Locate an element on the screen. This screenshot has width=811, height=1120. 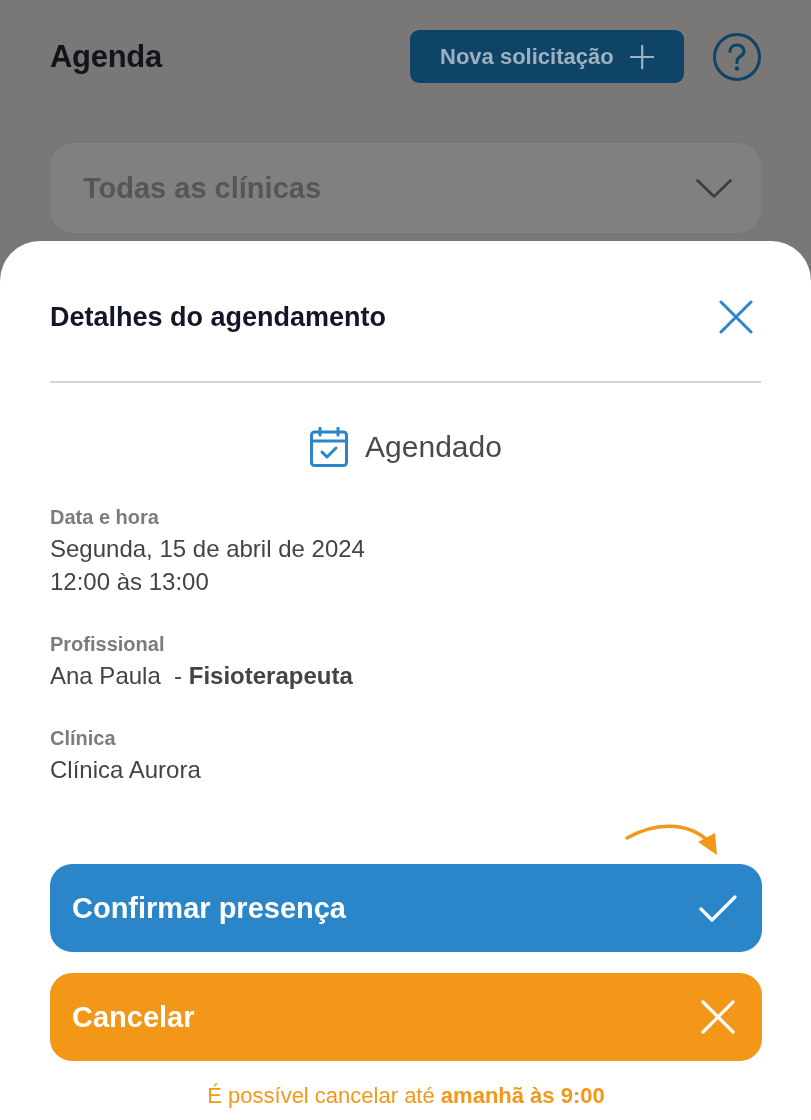
cancel-button: Cancelar is located at coordinates (406, 1017).